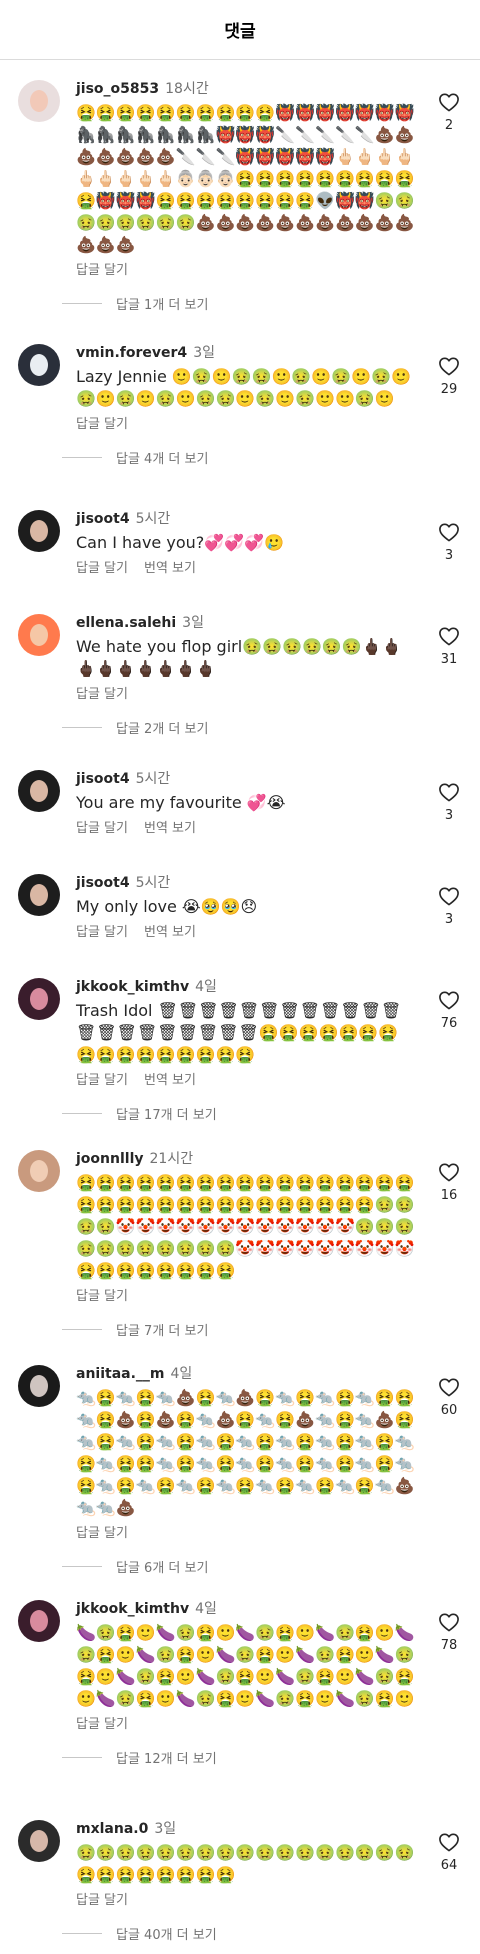 The height and width of the screenshot is (1954, 480). What do you see at coordinates (171, 1159) in the screenshot?
I see `timestamp: 21시간` at bounding box center [171, 1159].